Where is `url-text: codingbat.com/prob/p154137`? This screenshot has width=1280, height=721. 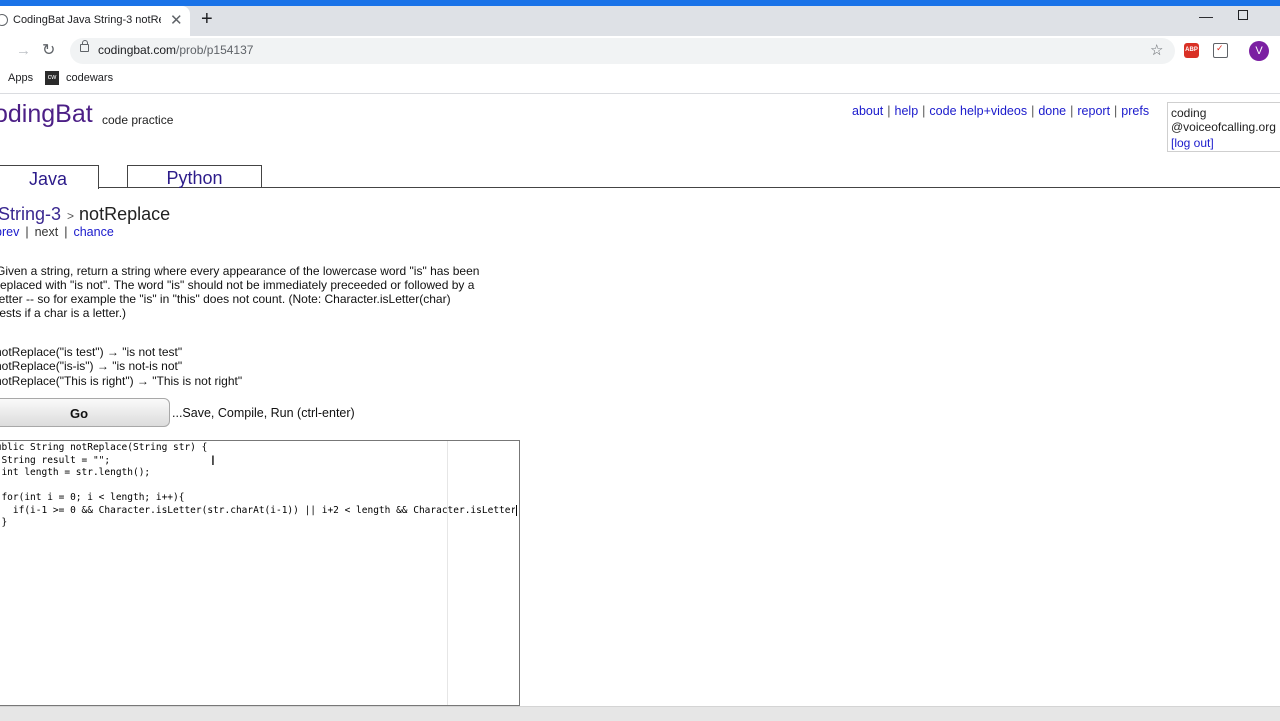 url-text: codingbat.com/prob/p154137 is located at coordinates (175, 50).